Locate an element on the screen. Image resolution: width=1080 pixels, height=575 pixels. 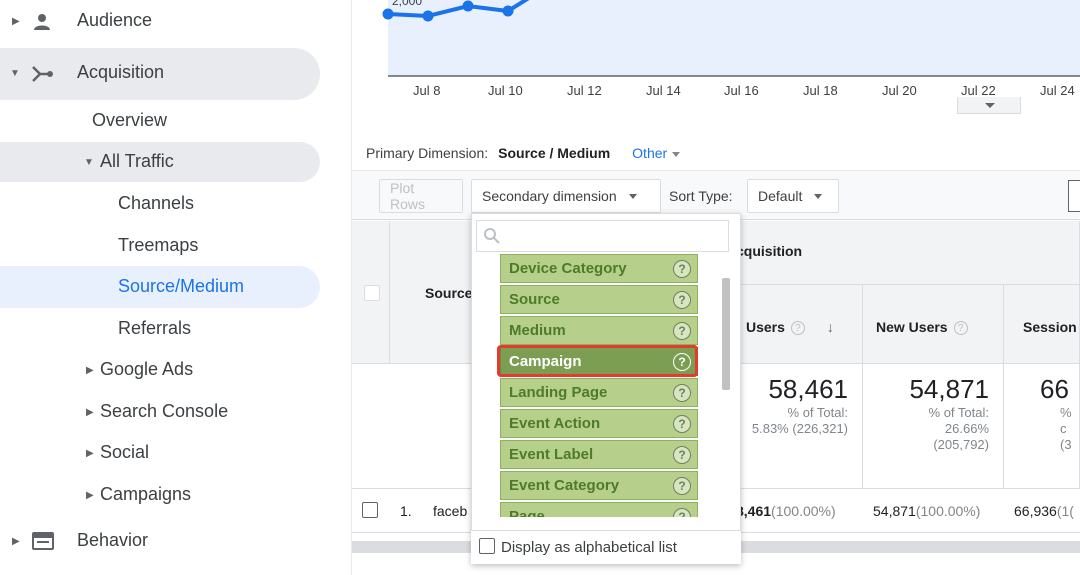
nav-acquisition-label: Acquisition is located at coordinates (121, 72).